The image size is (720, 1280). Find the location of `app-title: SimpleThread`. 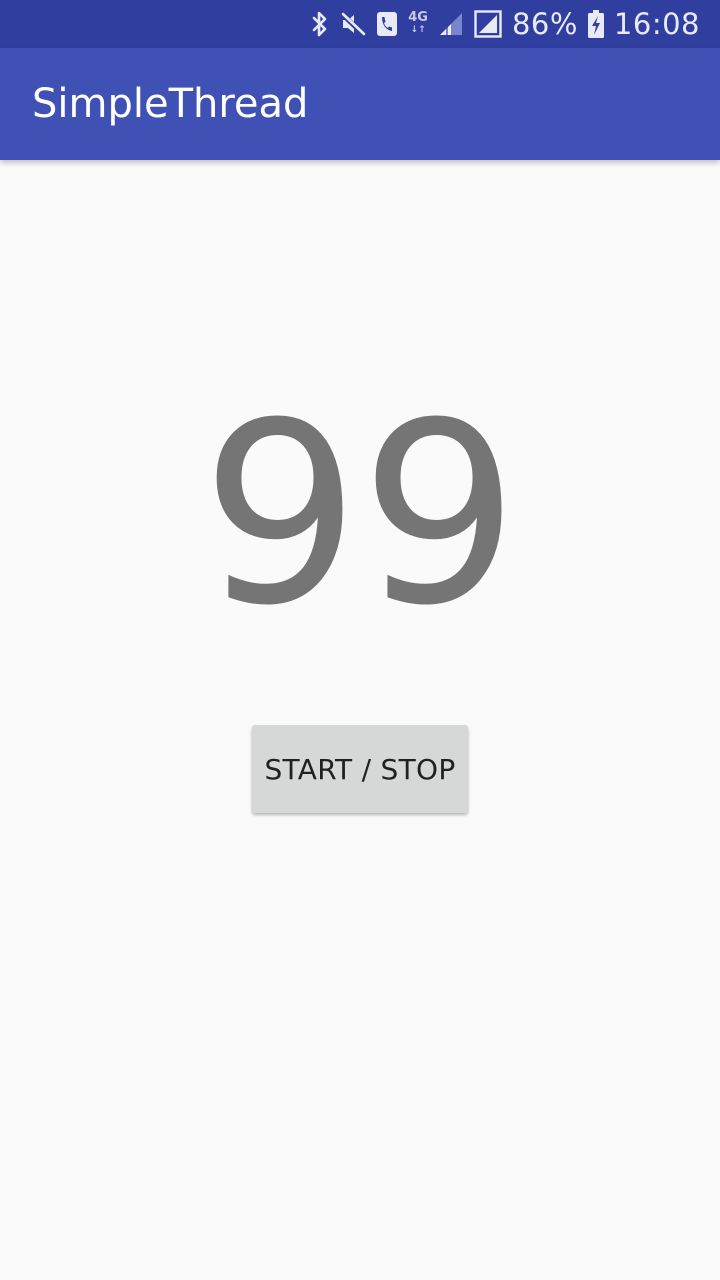

app-title: SimpleThread is located at coordinates (170, 104).